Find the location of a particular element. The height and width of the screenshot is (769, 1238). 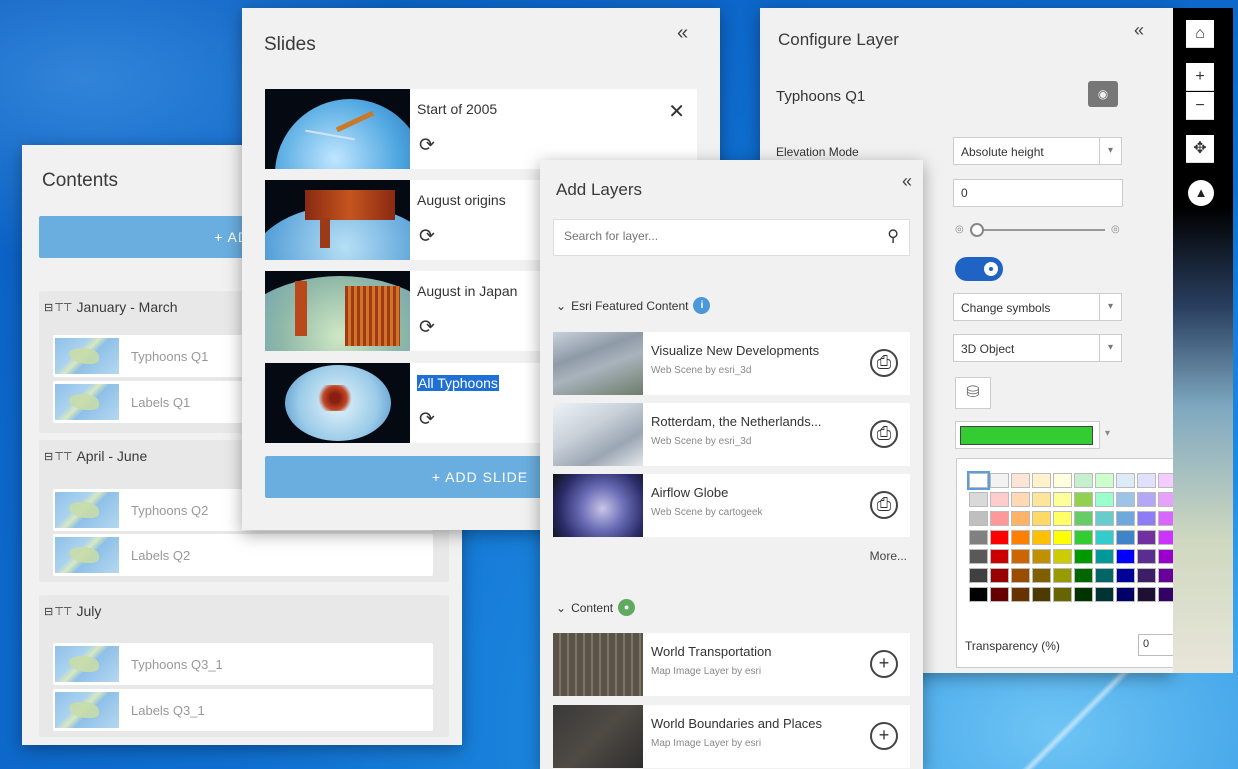

compass-icon: ▲ is located at coordinates (1201, 193).